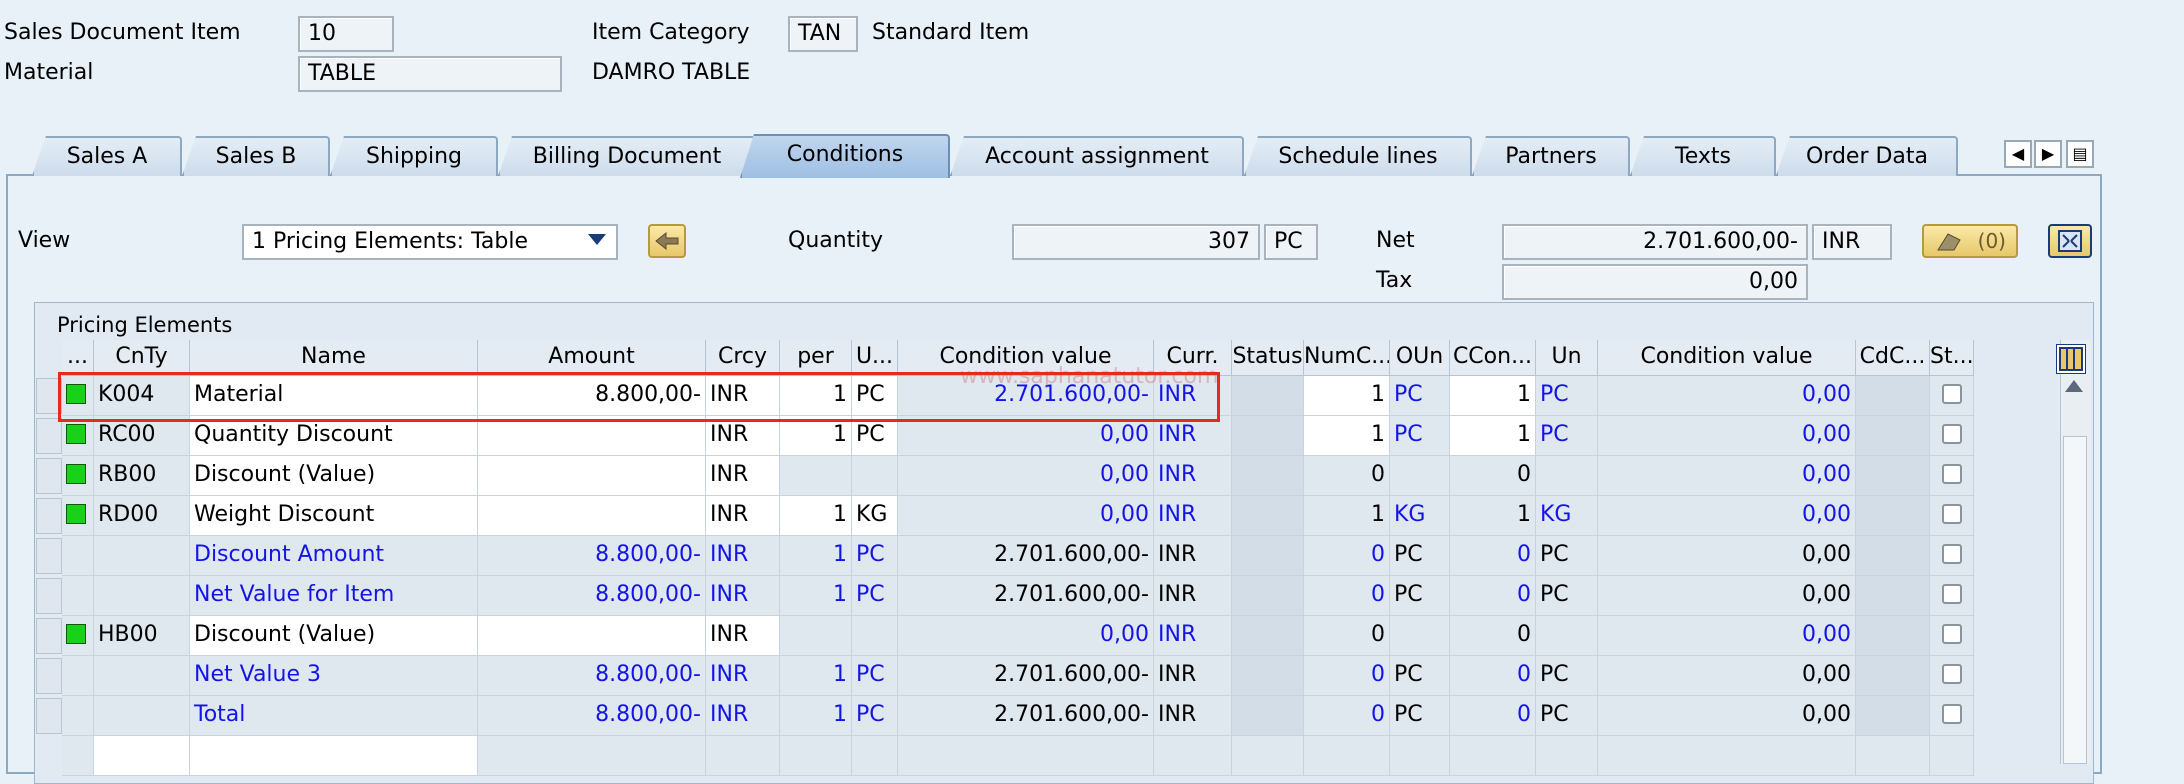 This screenshot has height=784, width=2184. What do you see at coordinates (107, 156) in the screenshot?
I see `tab-sales-a: Sales A` at bounding box center [107, 156].